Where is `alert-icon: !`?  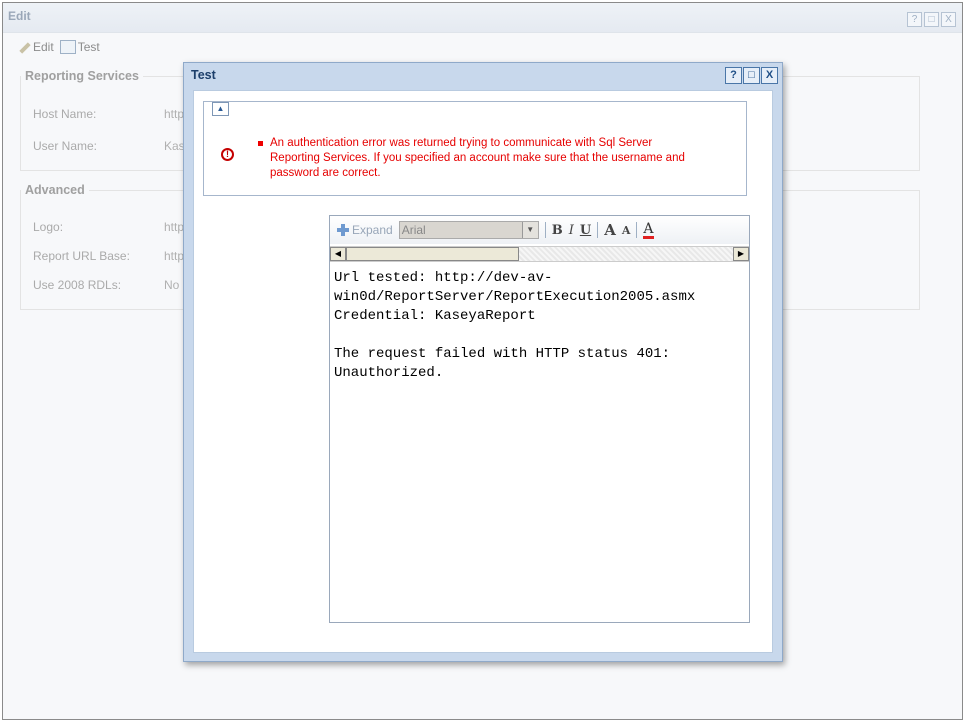
alert-icon: ! is located at coordinates (227, 154).